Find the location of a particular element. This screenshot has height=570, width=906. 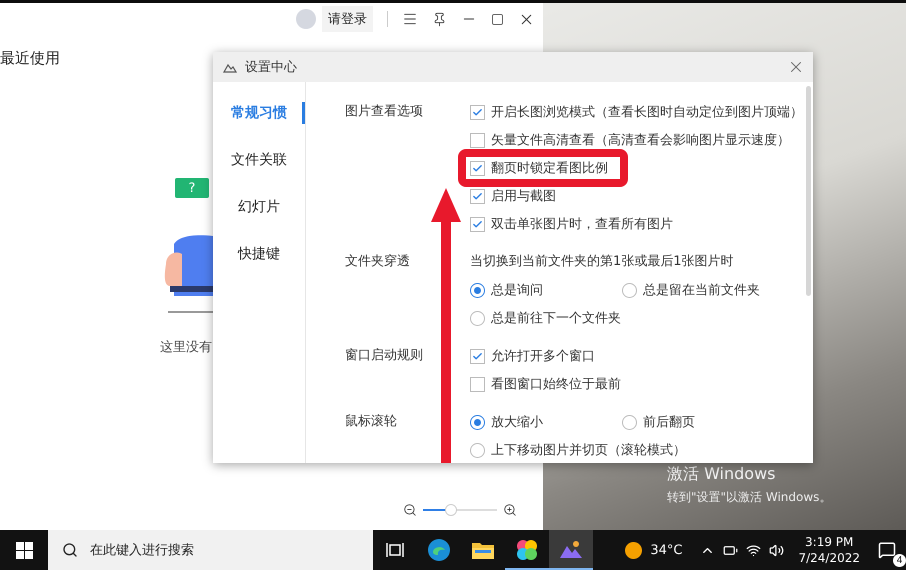

radio-option: 前后翻页 is located at coordinates (658, 422).